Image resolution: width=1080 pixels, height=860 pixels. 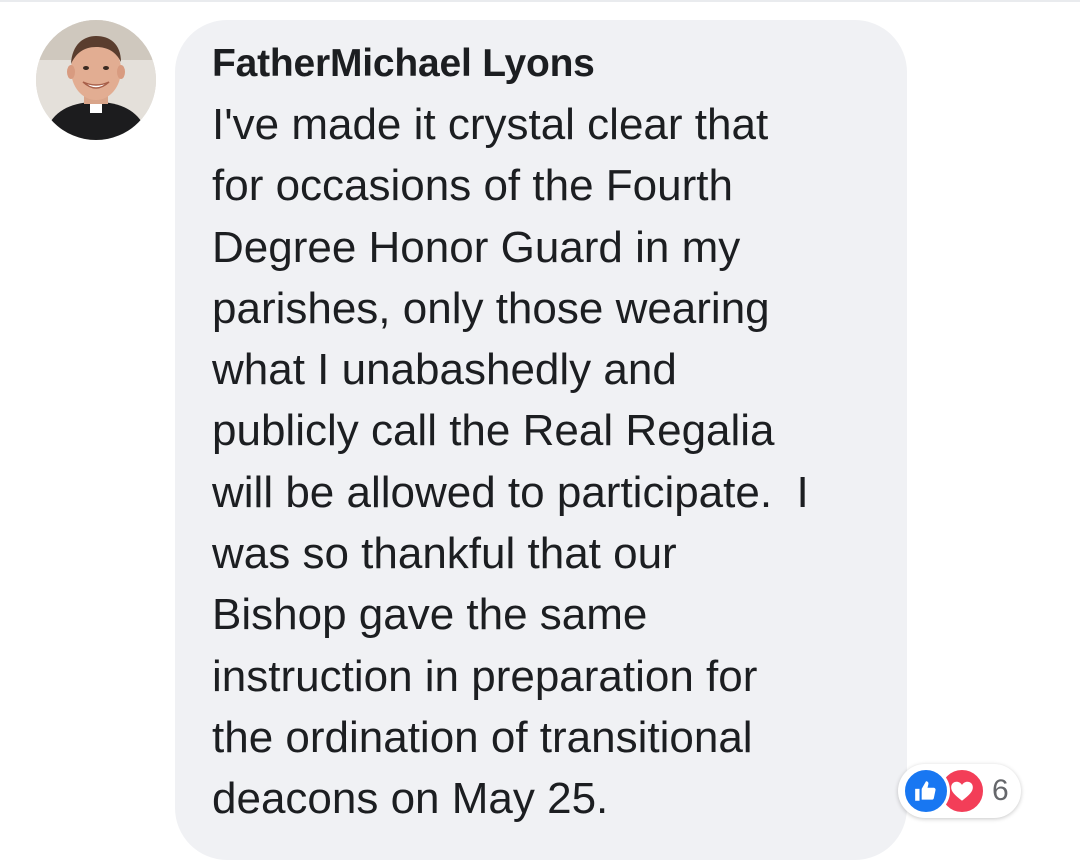 I want to click on reaction-count: 6, so click(x=1000, y=790).